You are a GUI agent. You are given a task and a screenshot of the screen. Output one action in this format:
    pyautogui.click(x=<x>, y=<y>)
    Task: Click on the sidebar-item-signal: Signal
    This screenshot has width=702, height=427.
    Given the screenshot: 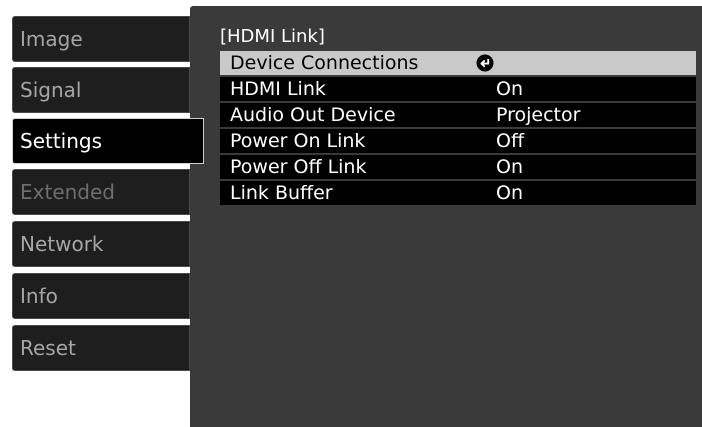 What is the action you would take?
    pyautogui.click(x=101, y=90)
    